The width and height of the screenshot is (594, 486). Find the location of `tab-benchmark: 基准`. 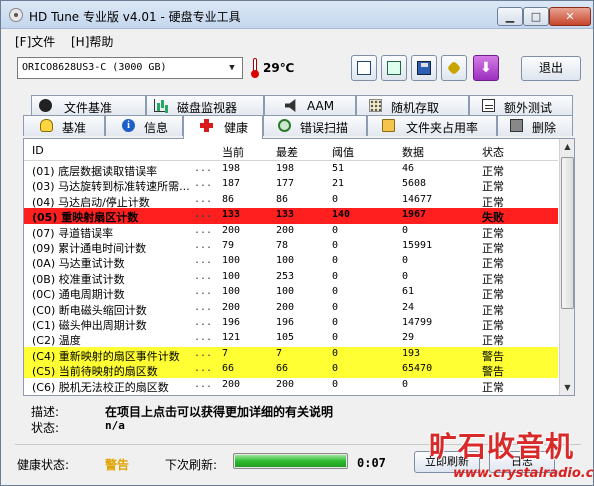

tab-benchmark: 基准 is located at coordinates (64, 125).